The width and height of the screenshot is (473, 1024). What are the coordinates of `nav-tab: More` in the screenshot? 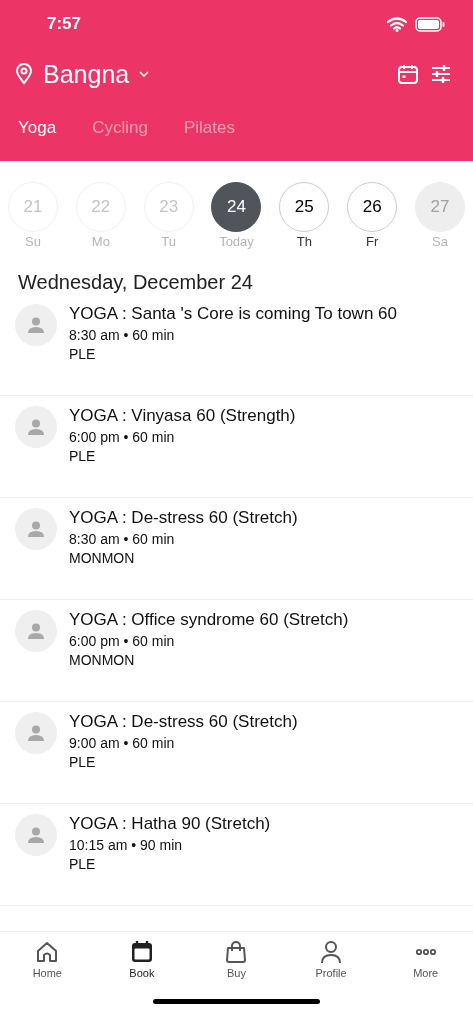 It's located at (425, 969).